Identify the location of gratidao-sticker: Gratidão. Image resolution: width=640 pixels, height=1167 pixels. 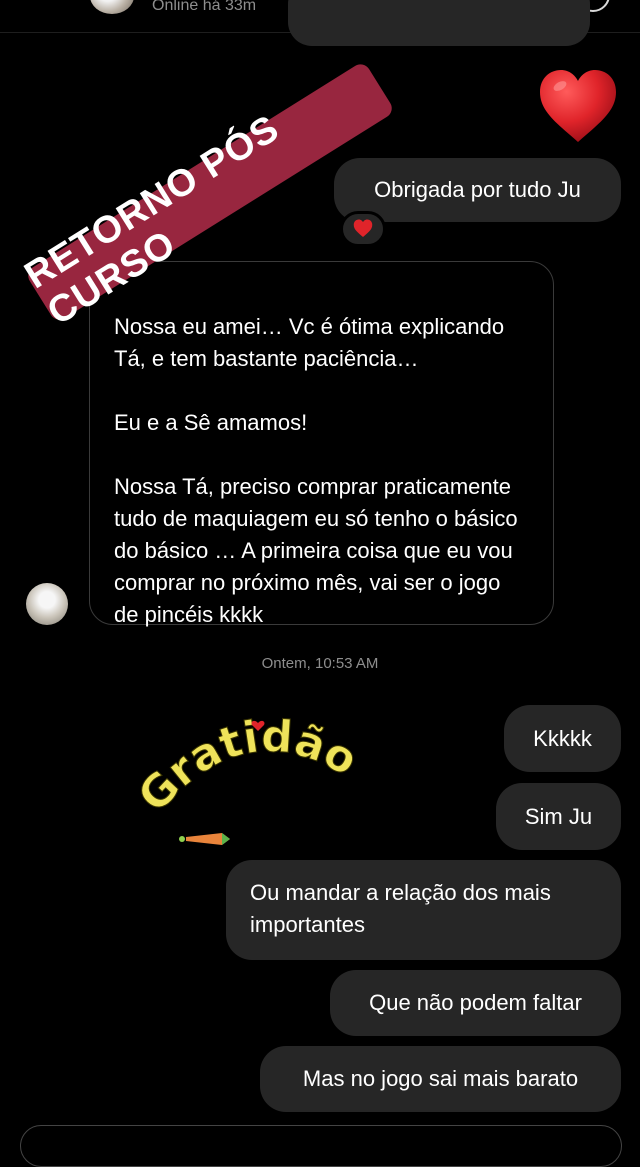
(258, 785).